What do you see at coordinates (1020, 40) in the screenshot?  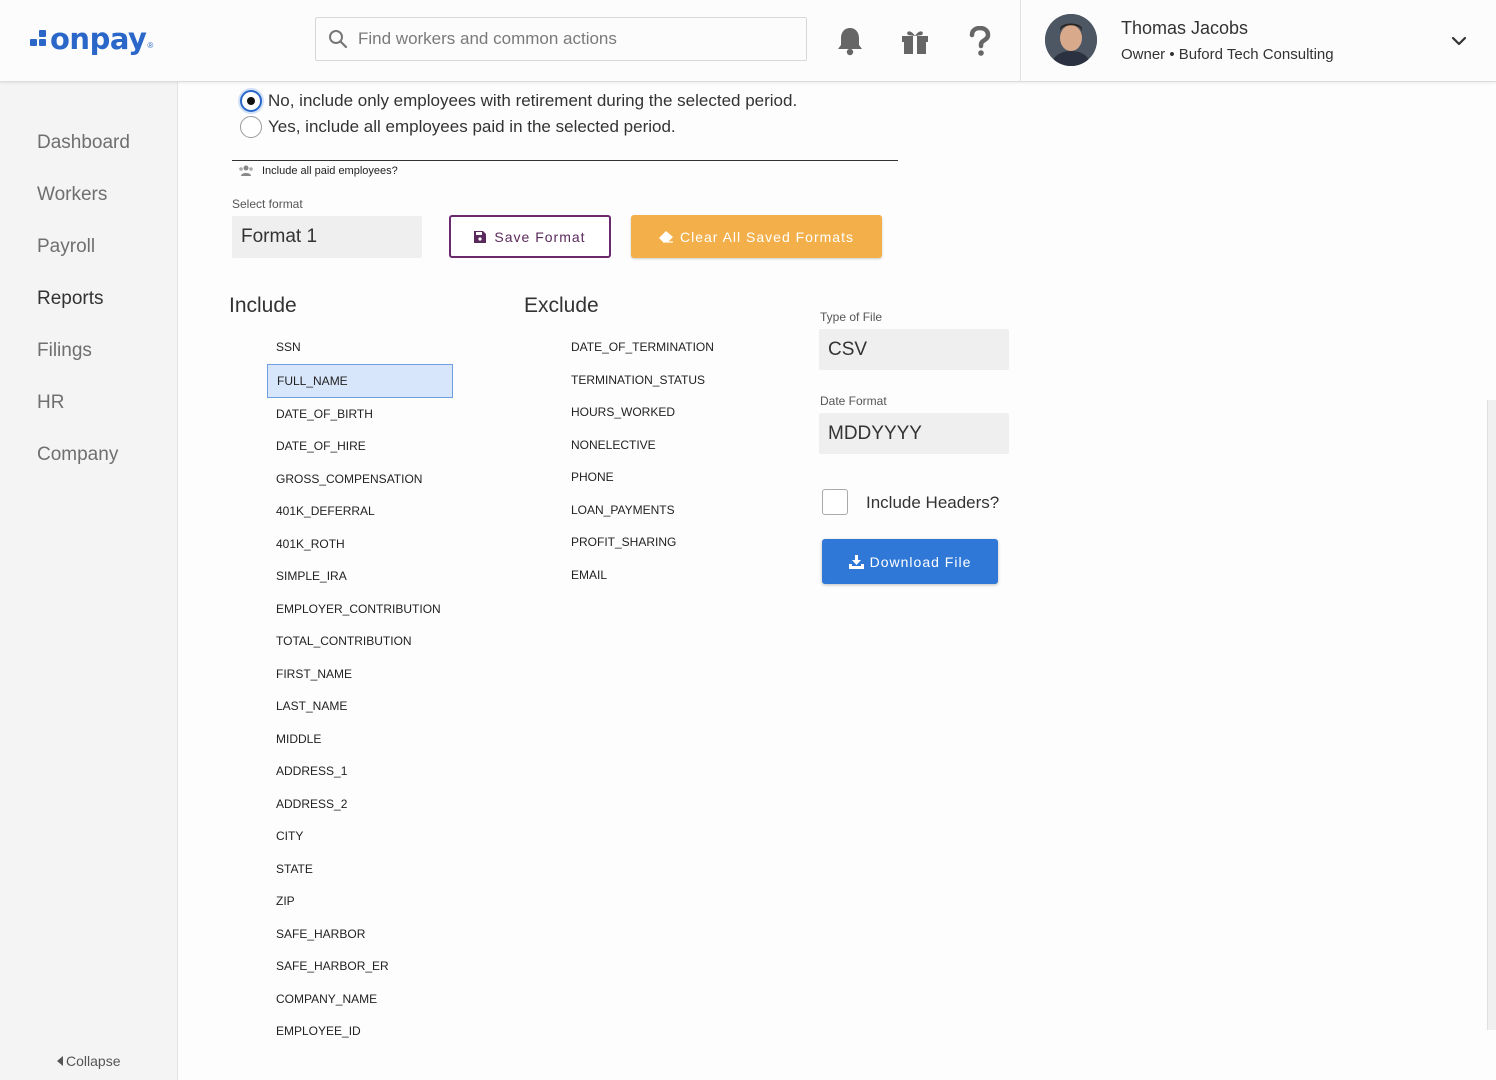 I see `header-divider` at bounding box center [1020, 40].